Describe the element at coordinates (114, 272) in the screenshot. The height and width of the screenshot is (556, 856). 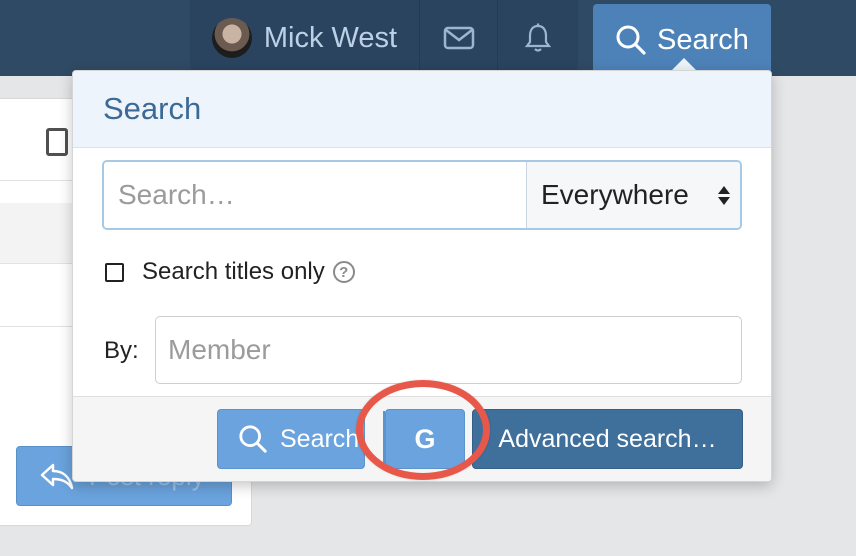
I see `titles-only-checkbox` at that location.